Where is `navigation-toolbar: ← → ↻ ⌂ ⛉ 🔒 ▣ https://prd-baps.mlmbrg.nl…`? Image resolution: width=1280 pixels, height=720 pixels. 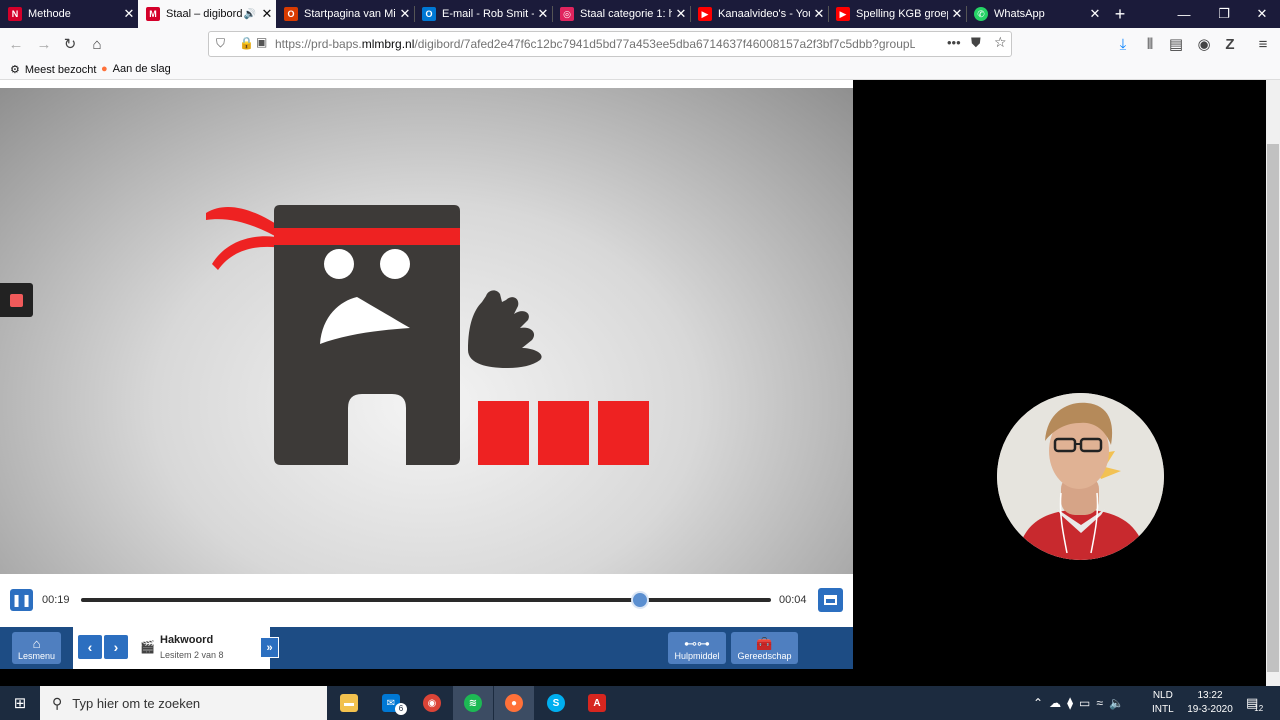 navigation-toolbar: ← → ↻ ⌂ ⛉ 🔒 ▣ https://prd-baps.mlmbrg.nl… is located at coordinates (640, 44).